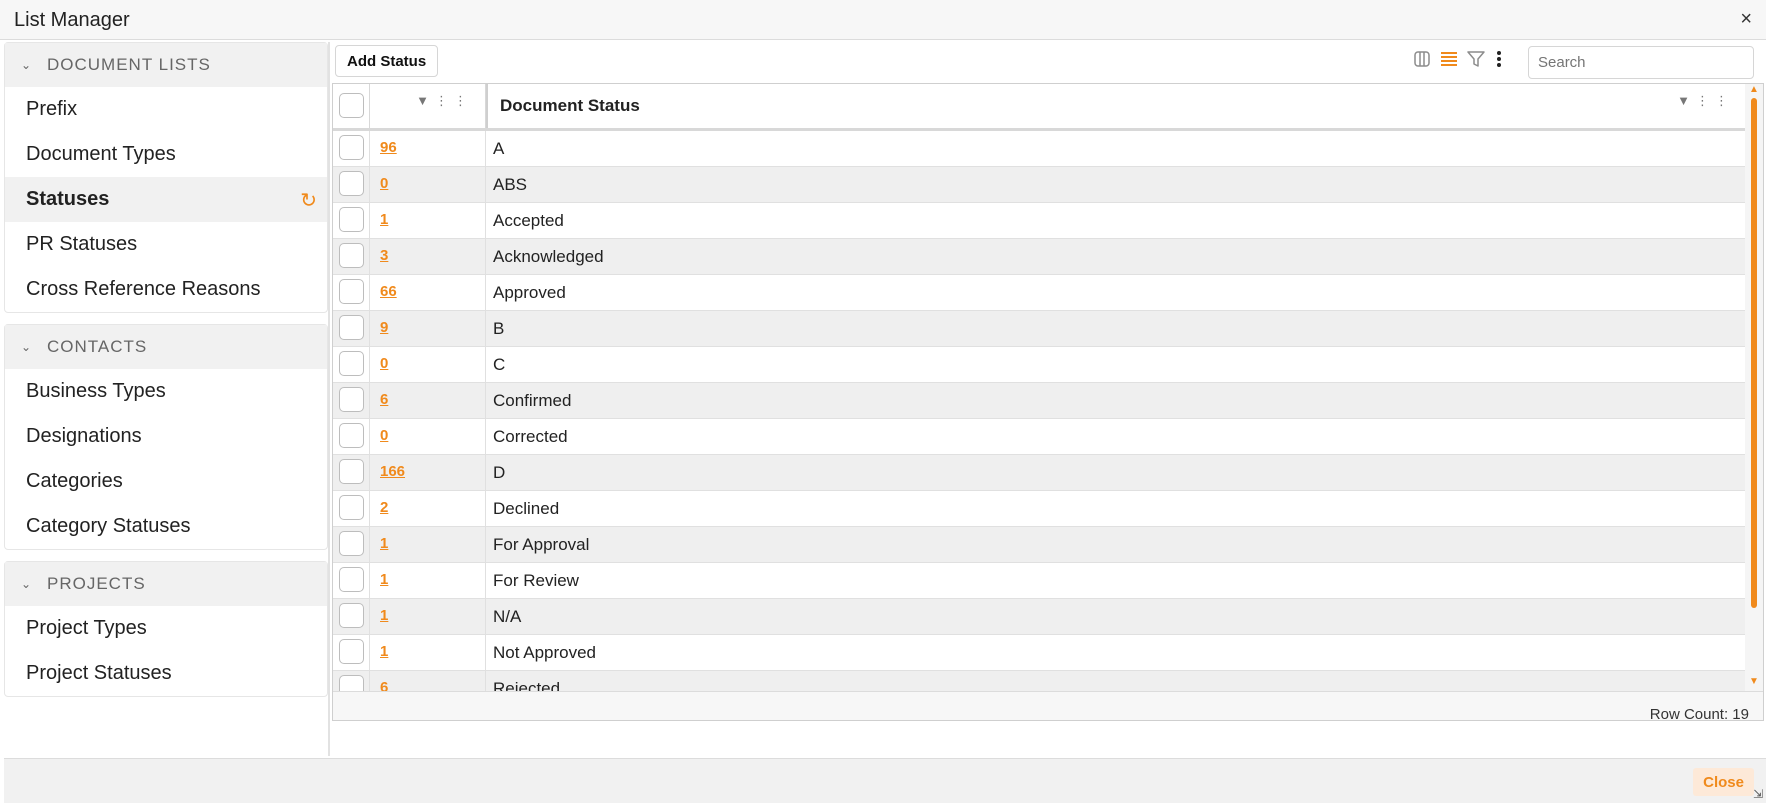  What do you see at coordinates (384, 507) in the screenshot?
I see `count-link: 2` at bounding box center [384, 507].